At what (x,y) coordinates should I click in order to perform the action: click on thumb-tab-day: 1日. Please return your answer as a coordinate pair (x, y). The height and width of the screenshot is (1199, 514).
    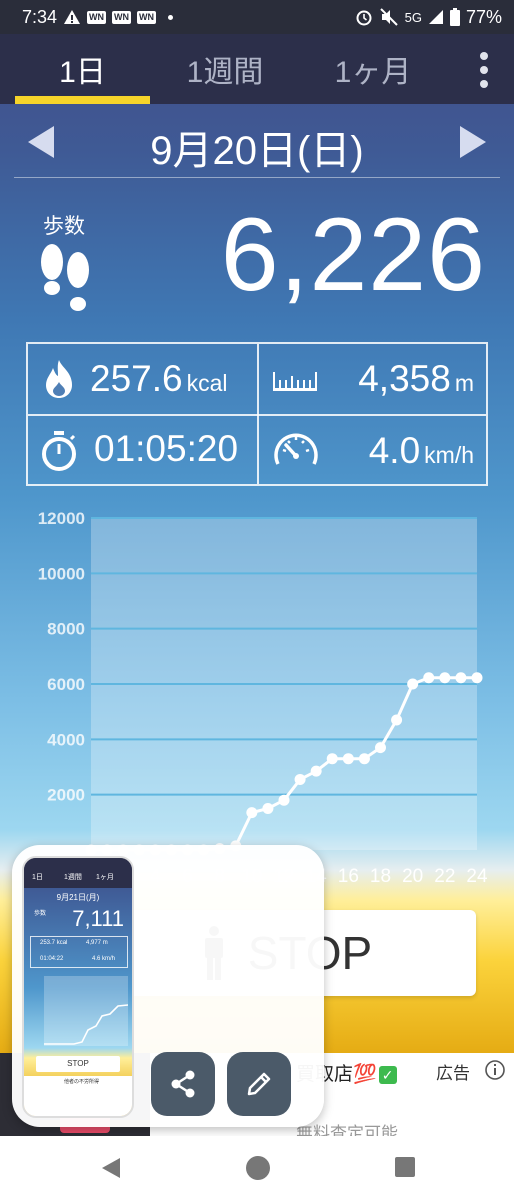
    Looking at the image, I should click on (37, 877).